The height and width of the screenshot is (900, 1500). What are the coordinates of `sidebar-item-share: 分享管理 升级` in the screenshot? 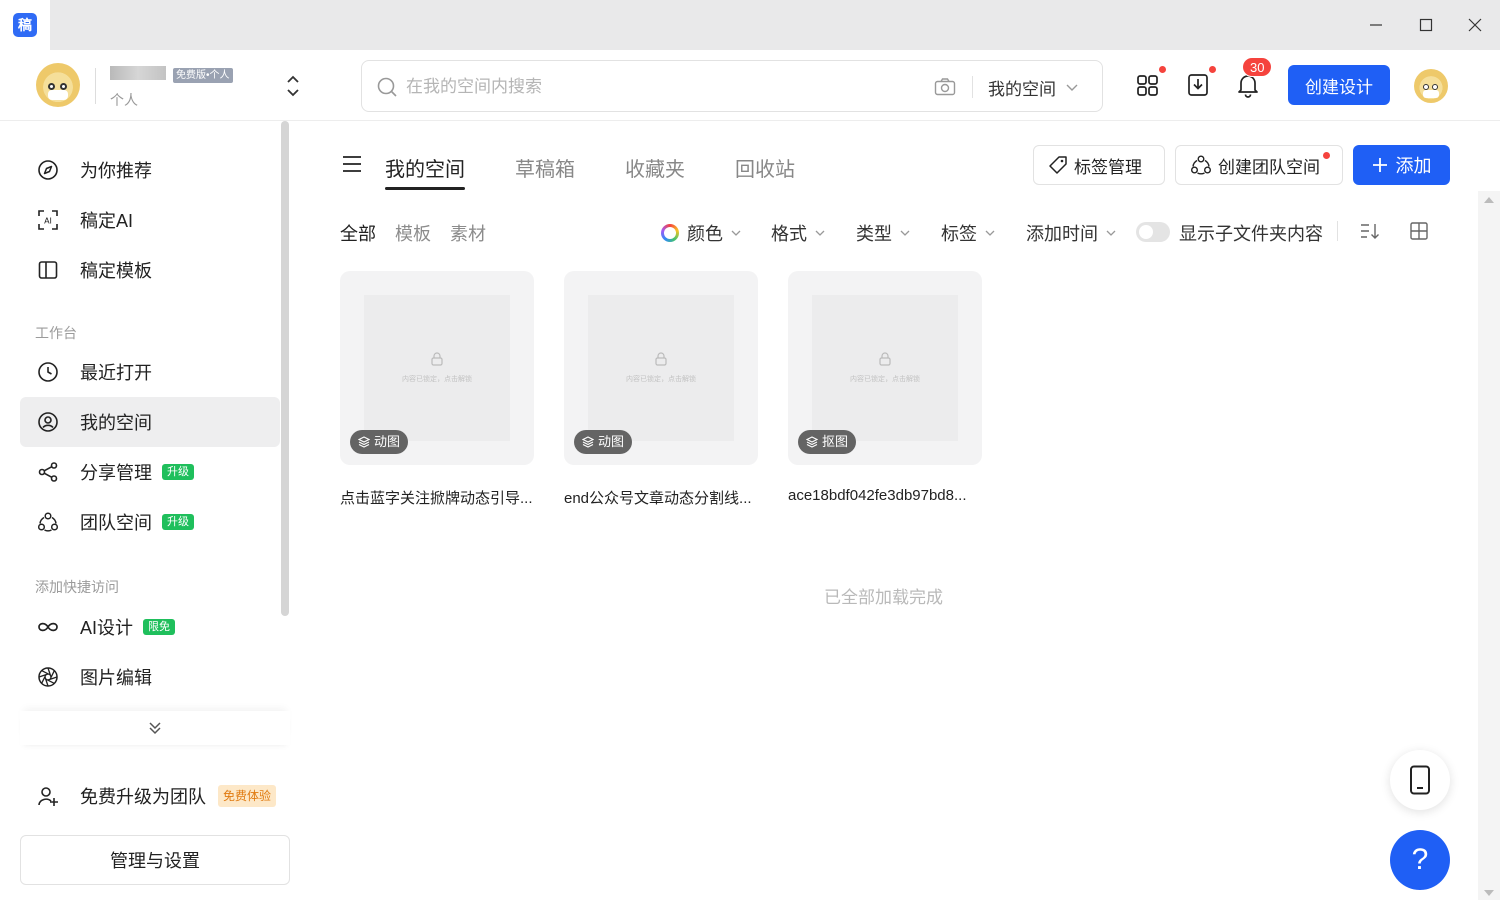 It's located at (150, 472).